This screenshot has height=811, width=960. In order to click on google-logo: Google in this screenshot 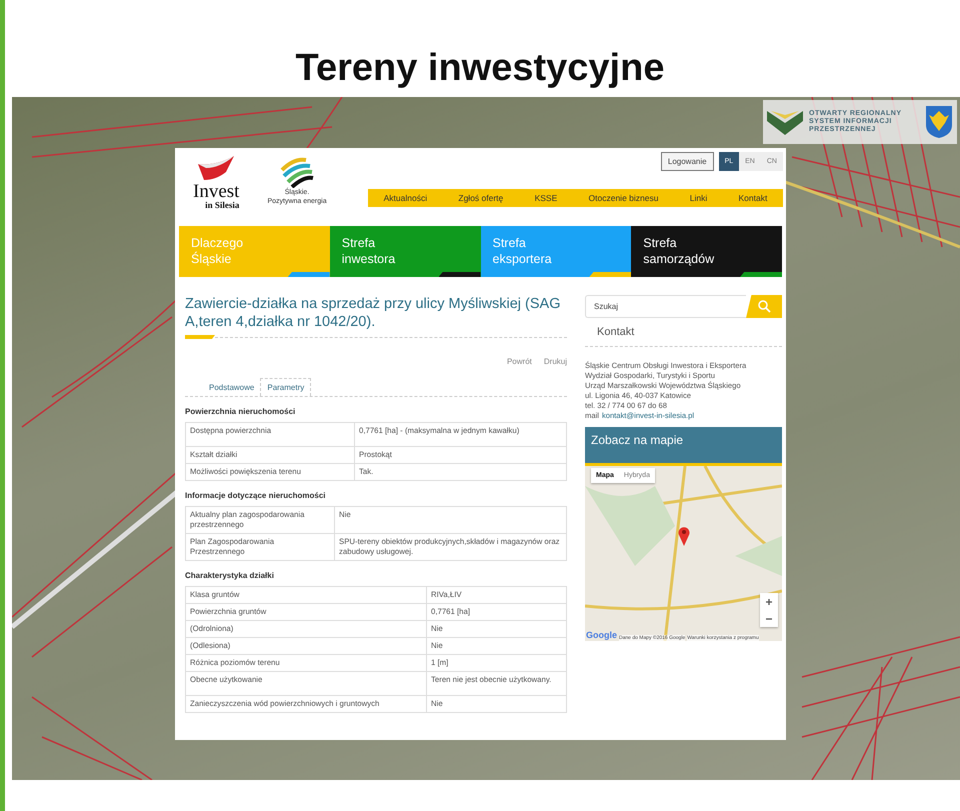, I will do `click(601, 635)`.